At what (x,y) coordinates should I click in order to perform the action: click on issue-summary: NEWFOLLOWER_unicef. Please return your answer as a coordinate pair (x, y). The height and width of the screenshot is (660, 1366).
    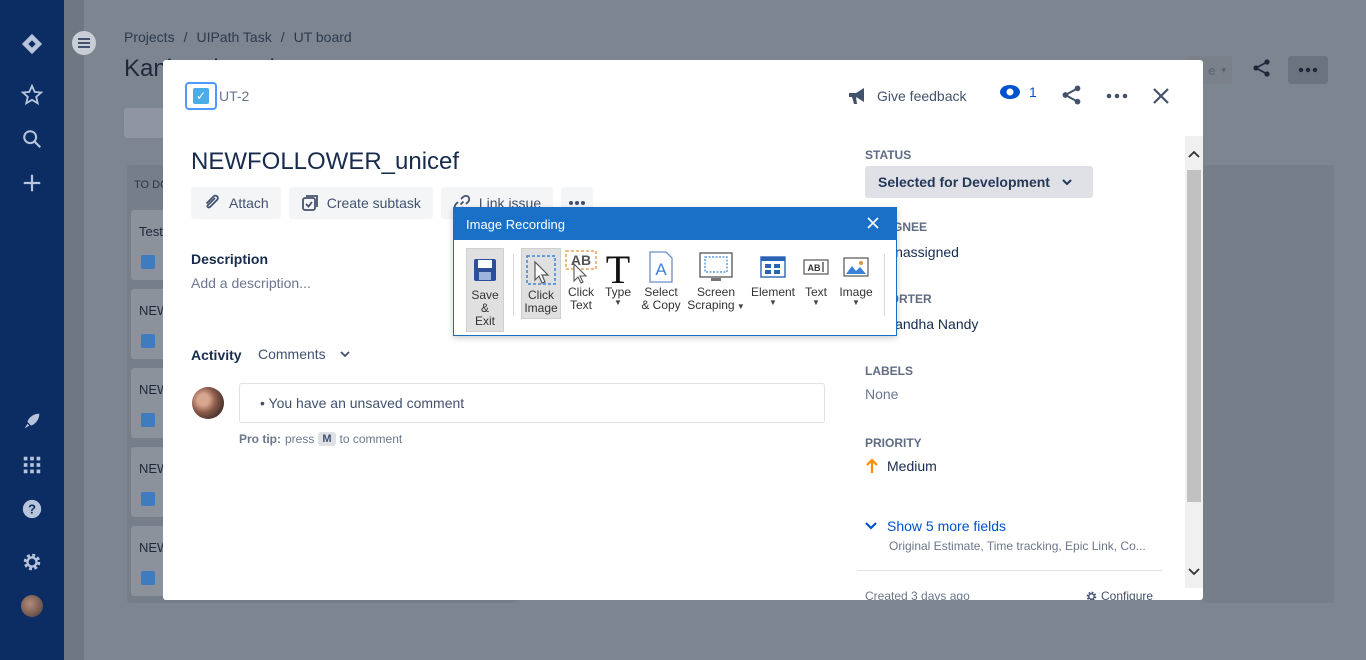
    Looking at the image, I should click on (325, 162).